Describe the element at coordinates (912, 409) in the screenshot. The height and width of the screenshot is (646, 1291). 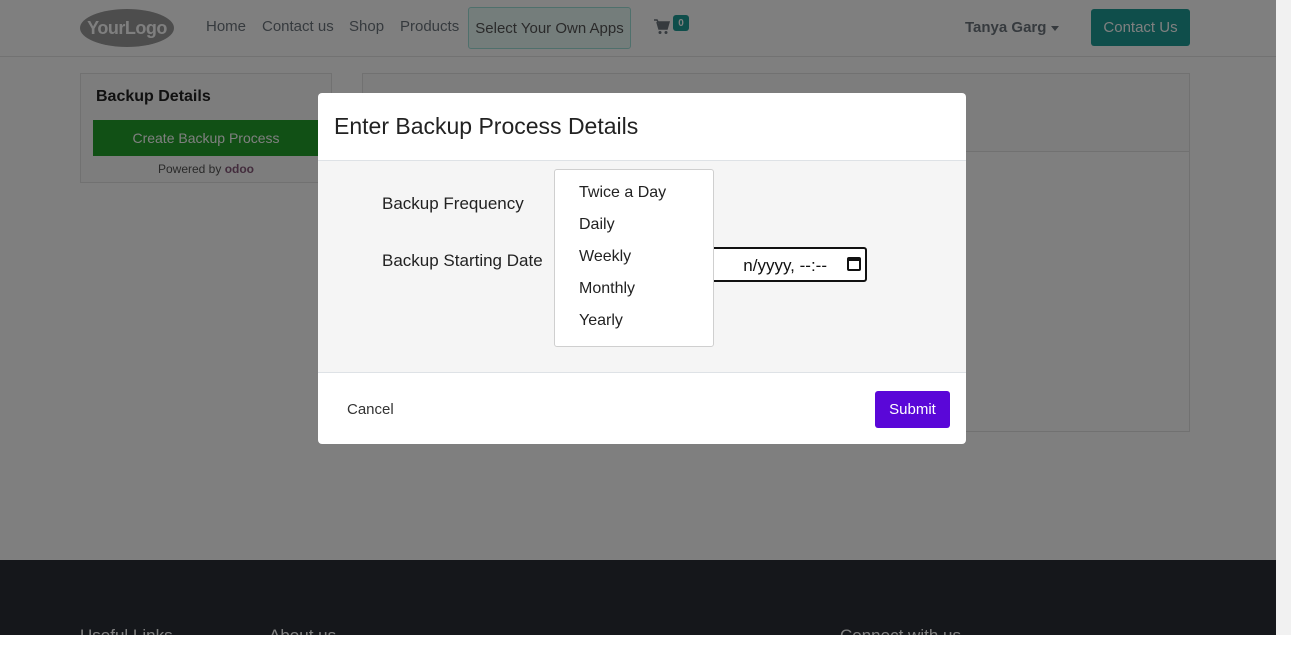
I see `submit-button: Submit` at that location.